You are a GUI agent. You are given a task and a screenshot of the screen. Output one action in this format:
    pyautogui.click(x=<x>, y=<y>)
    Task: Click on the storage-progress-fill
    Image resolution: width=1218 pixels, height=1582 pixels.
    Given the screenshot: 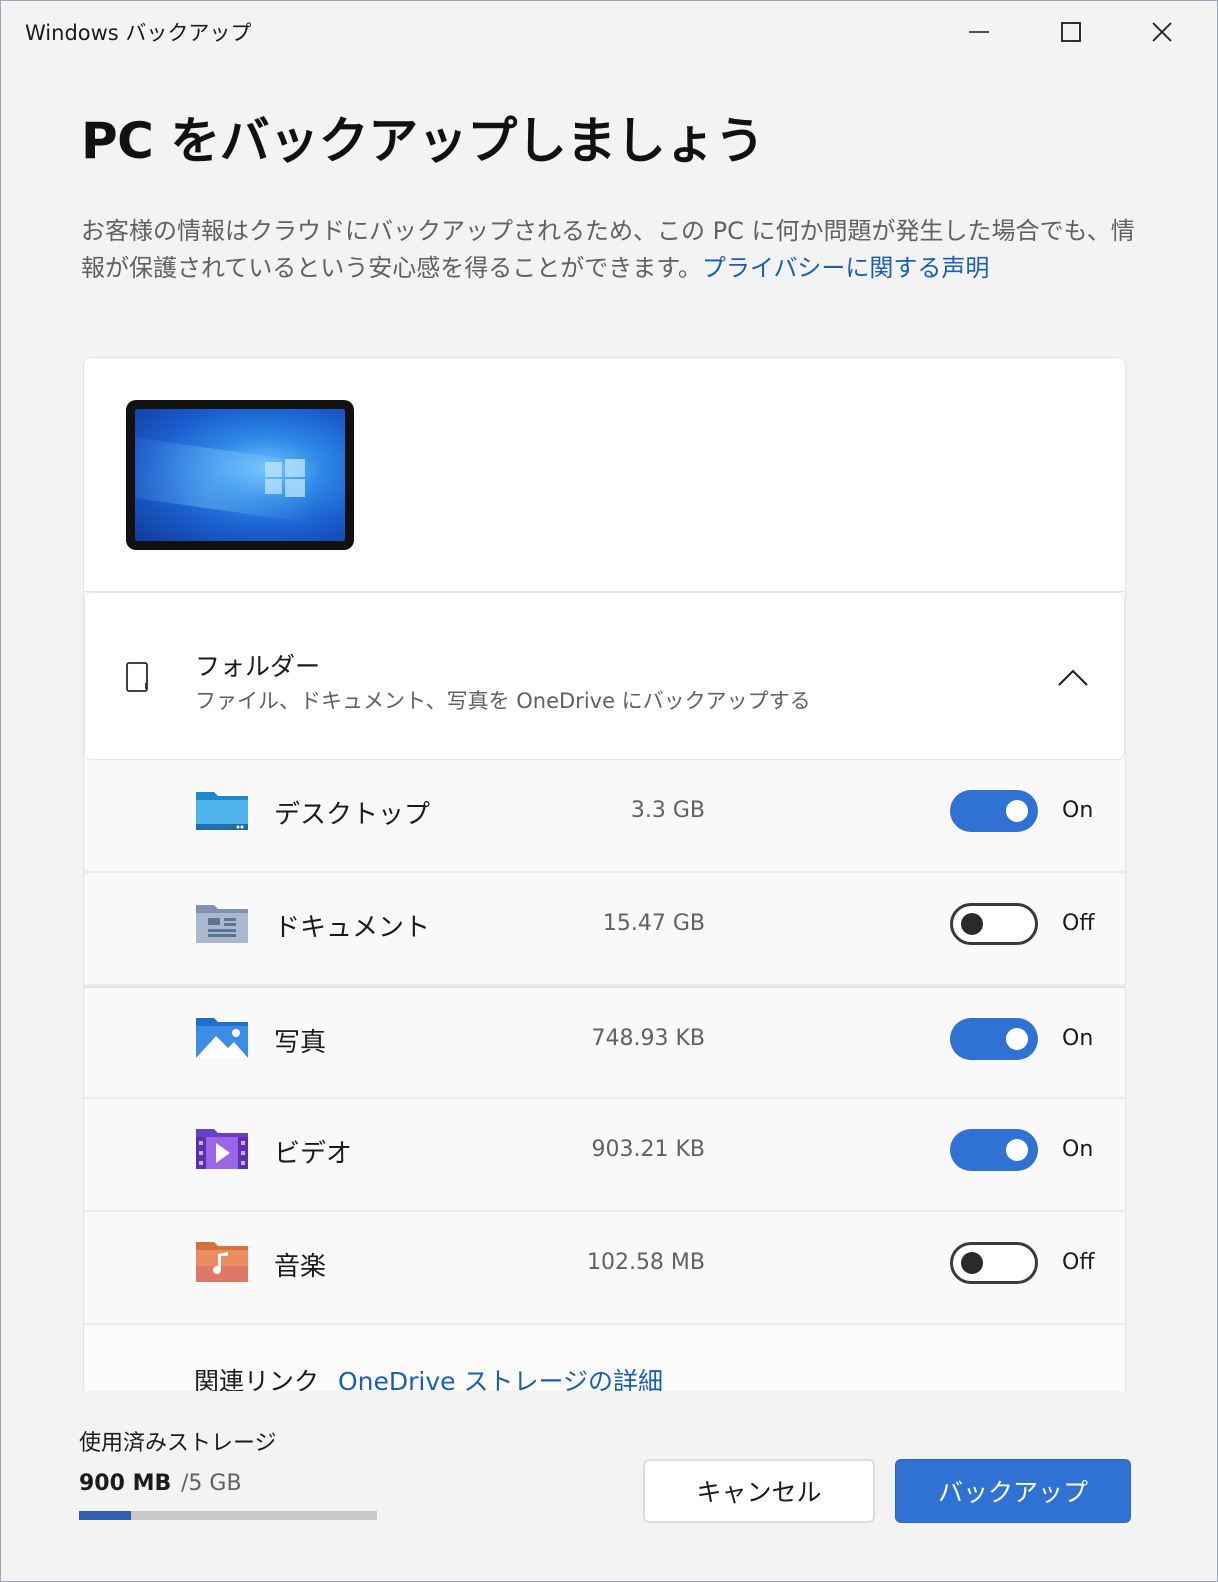 What is the action you would take?
    pyautogui.click(x=105, y=1515)
    